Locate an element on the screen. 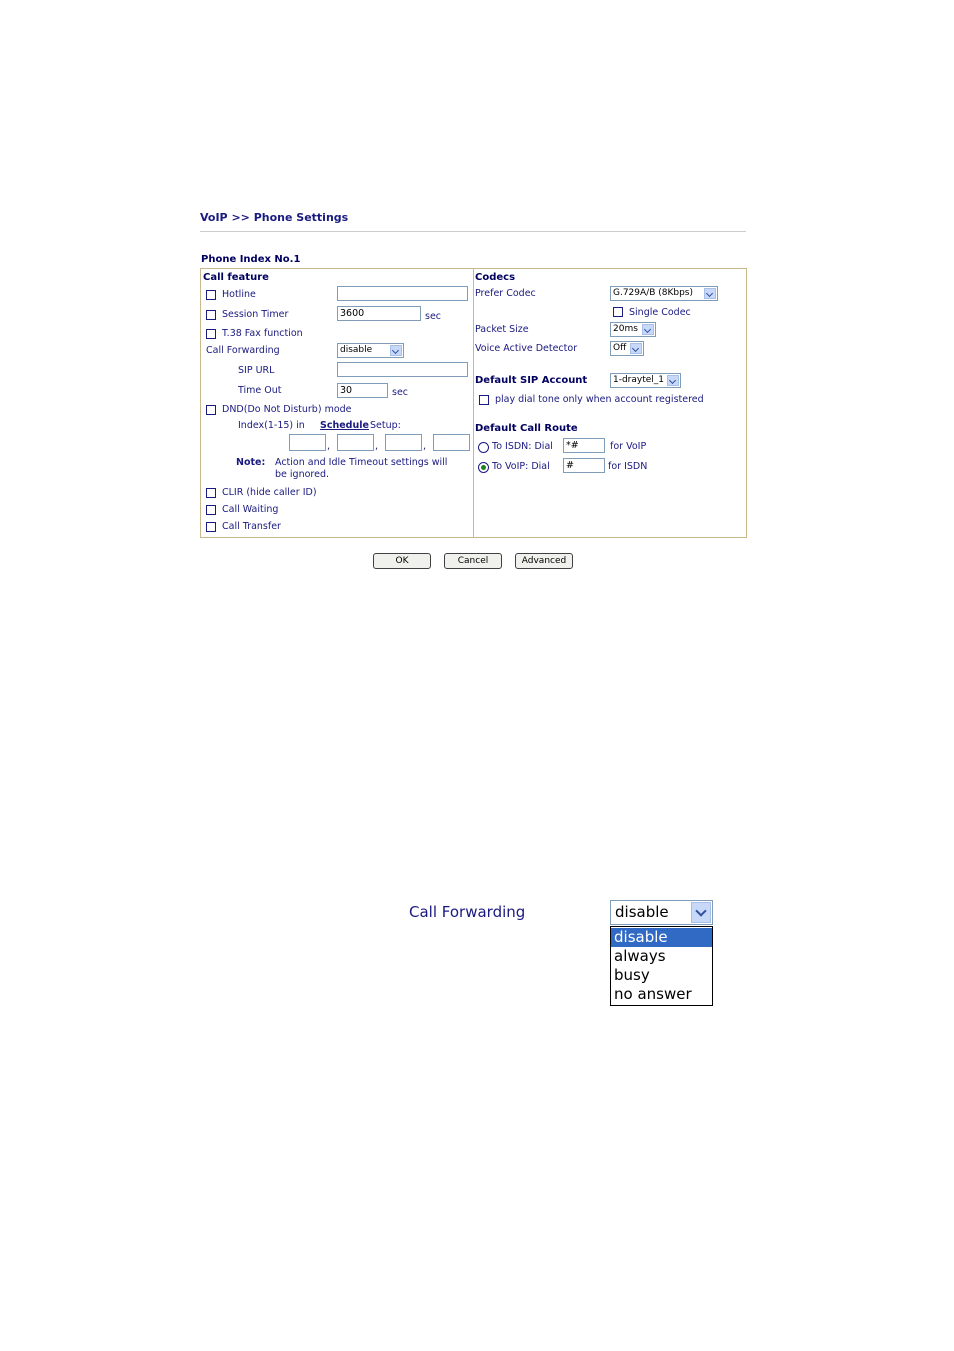 This screenshot has height=1351, width=954. zoom-dropdown-list: disable always busy no answer is located at coordinates (661, 966).